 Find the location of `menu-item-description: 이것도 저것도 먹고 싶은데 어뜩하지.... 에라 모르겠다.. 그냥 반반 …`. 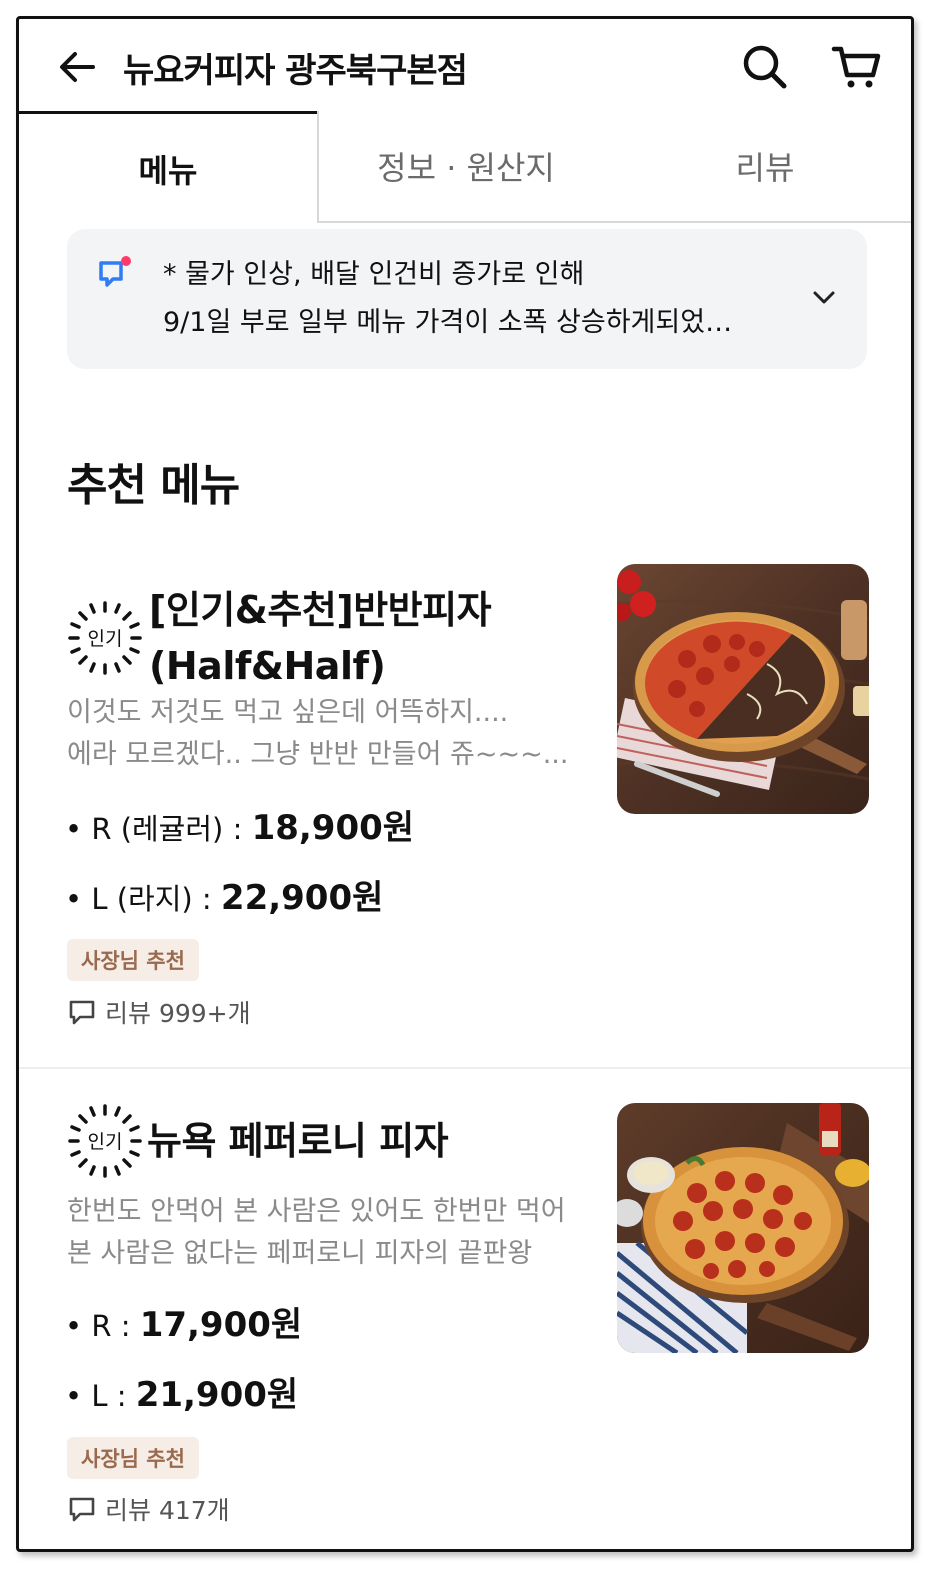

menu-item-description: 이것도 저것도 먹고 싶은데 어뜩하지.... 에라 모르겠다.. 그냥 반반 … is located at coordinates (337, 734).